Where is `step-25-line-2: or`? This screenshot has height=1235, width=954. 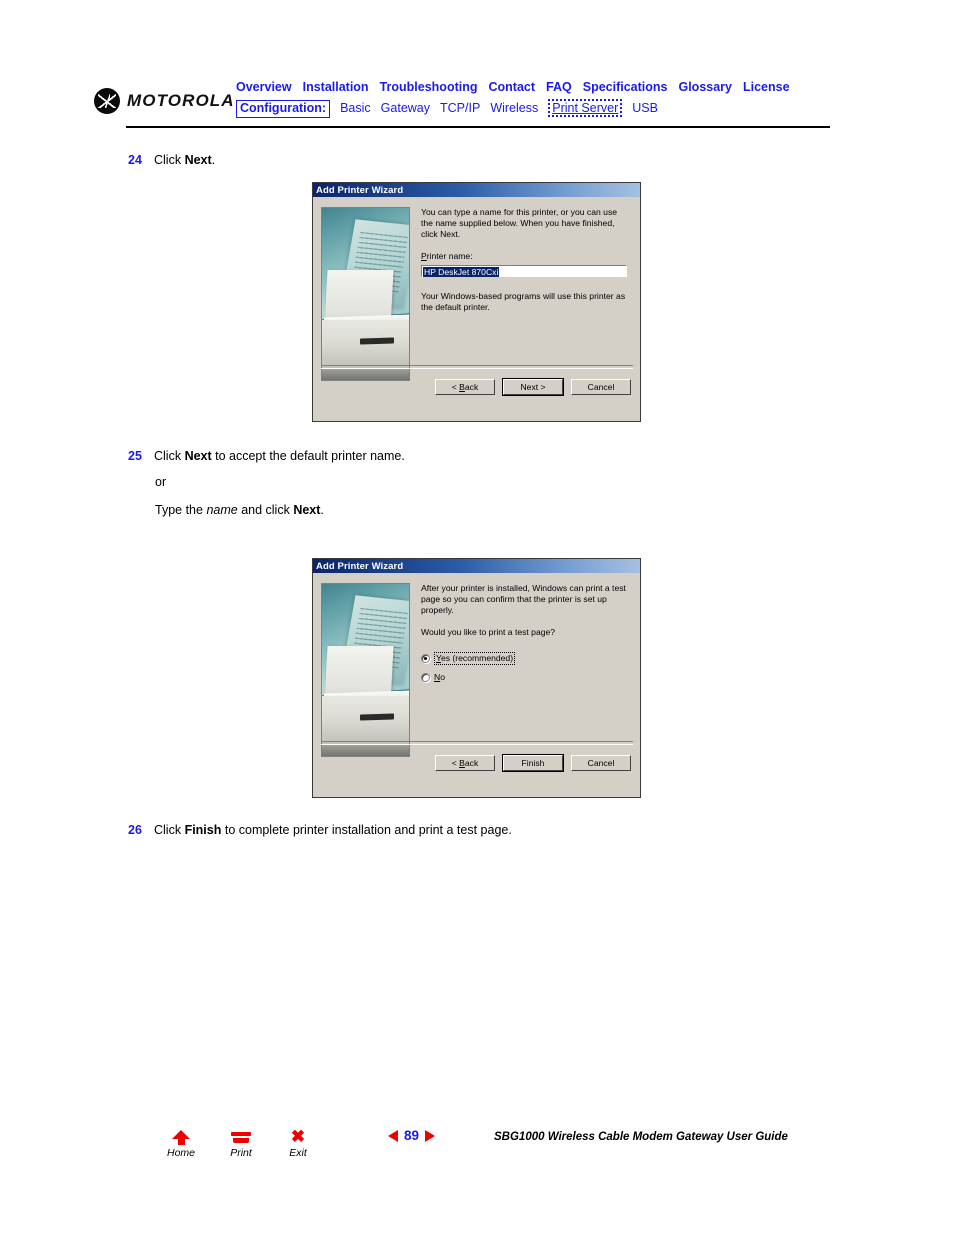 step-25-line-2: or is located at coordinates (161, 482).